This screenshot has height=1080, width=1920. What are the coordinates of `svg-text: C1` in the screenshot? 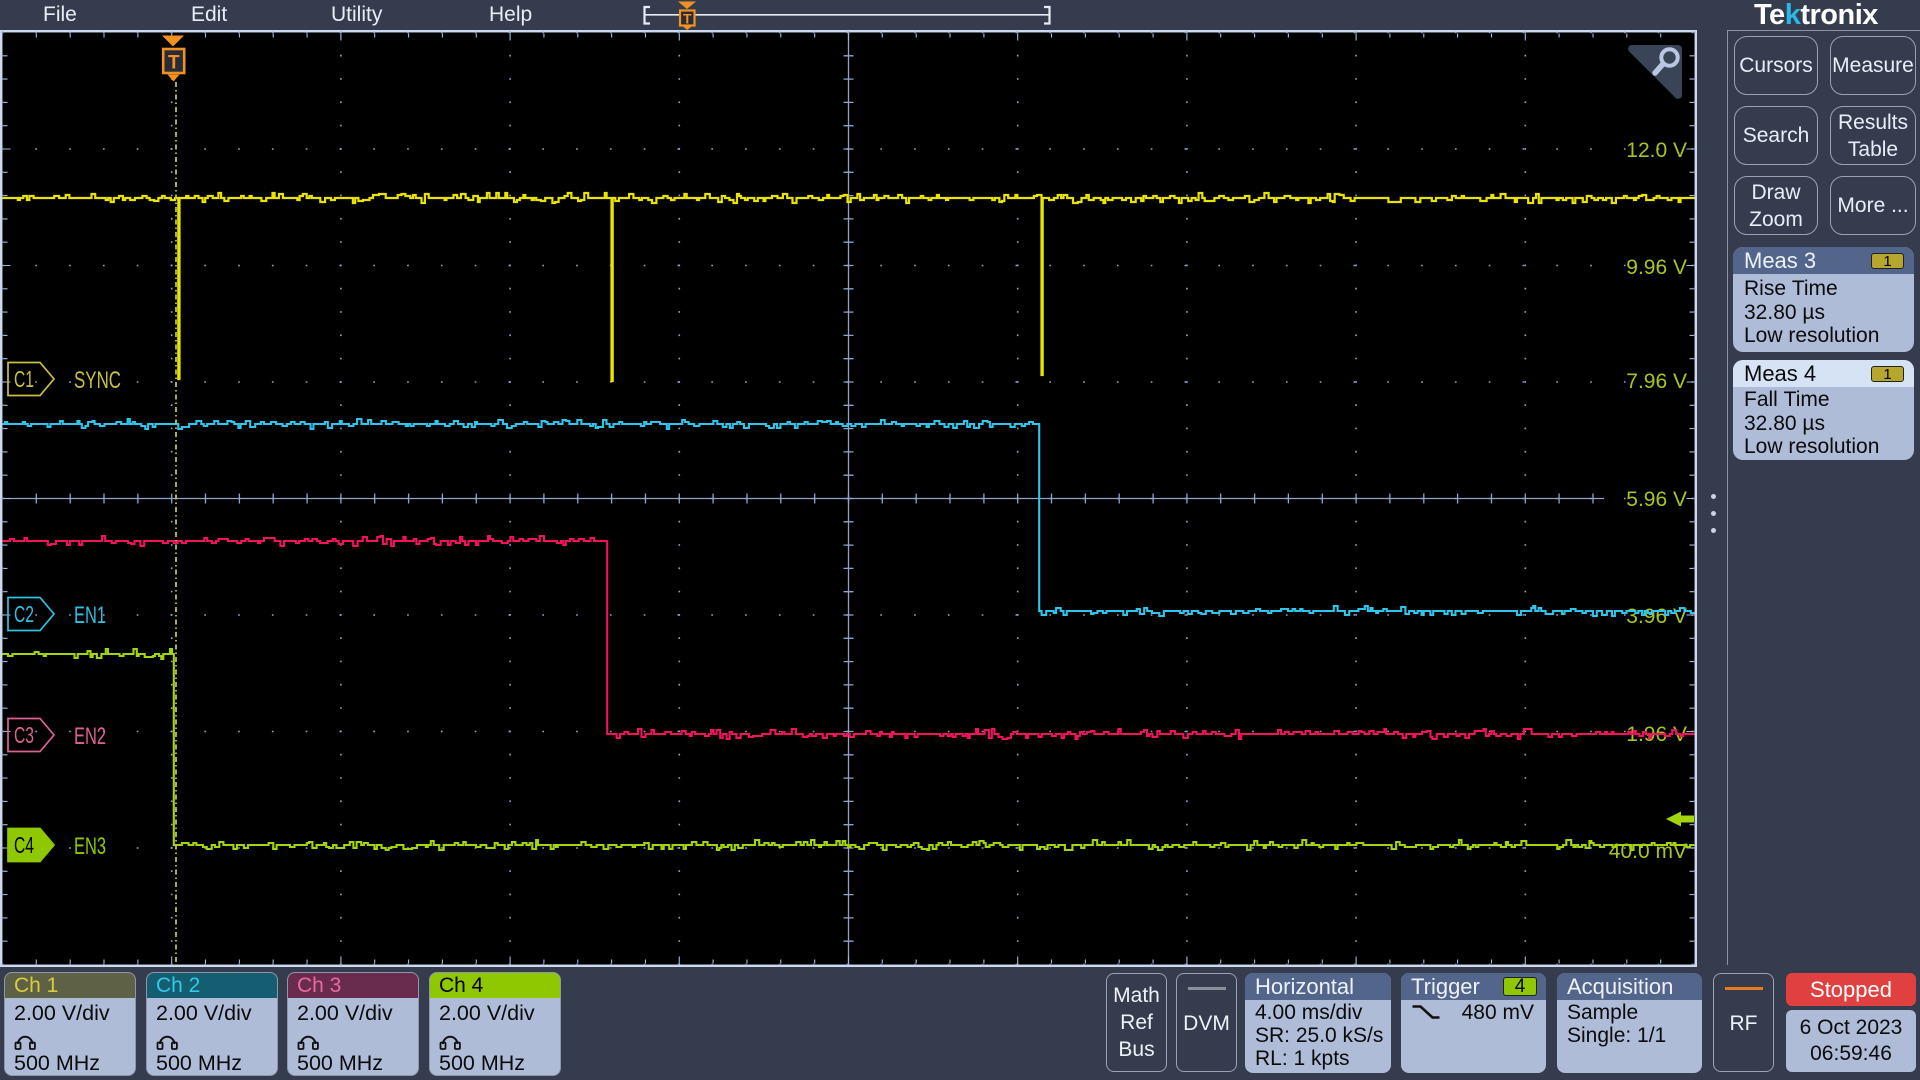 It's located at (24, 379).